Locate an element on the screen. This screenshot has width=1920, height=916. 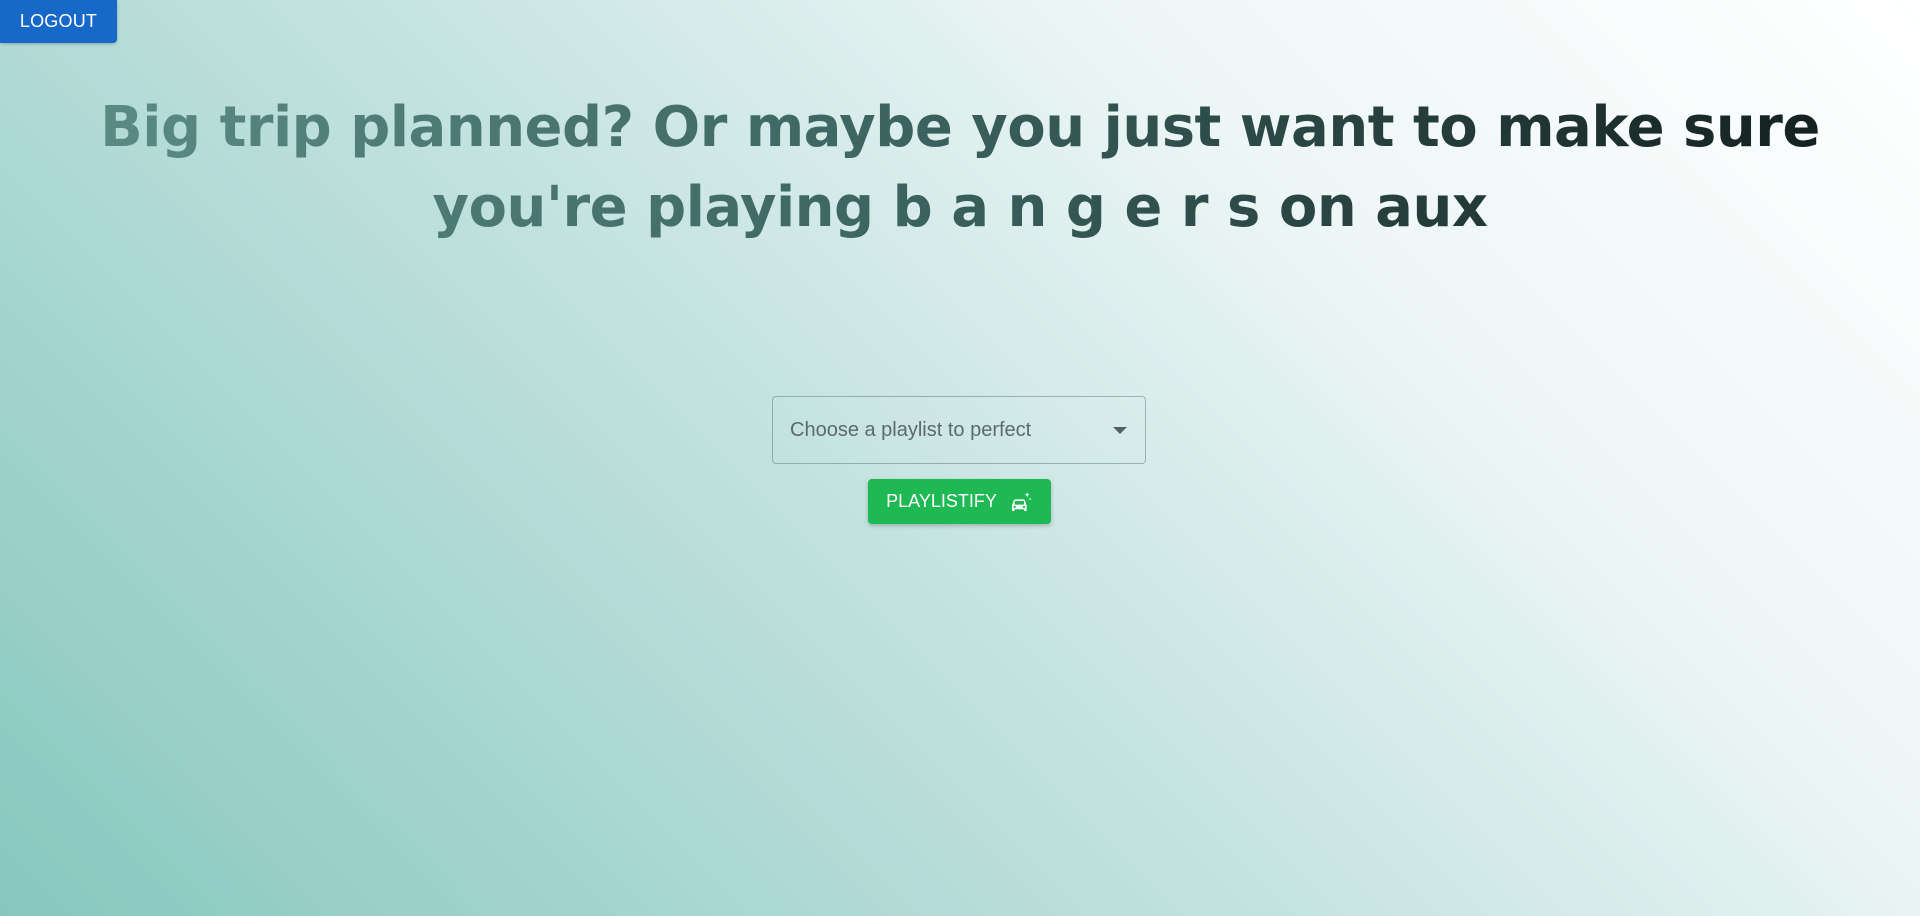
logout-button: LOGOUT is located at coordinates (58, 21).